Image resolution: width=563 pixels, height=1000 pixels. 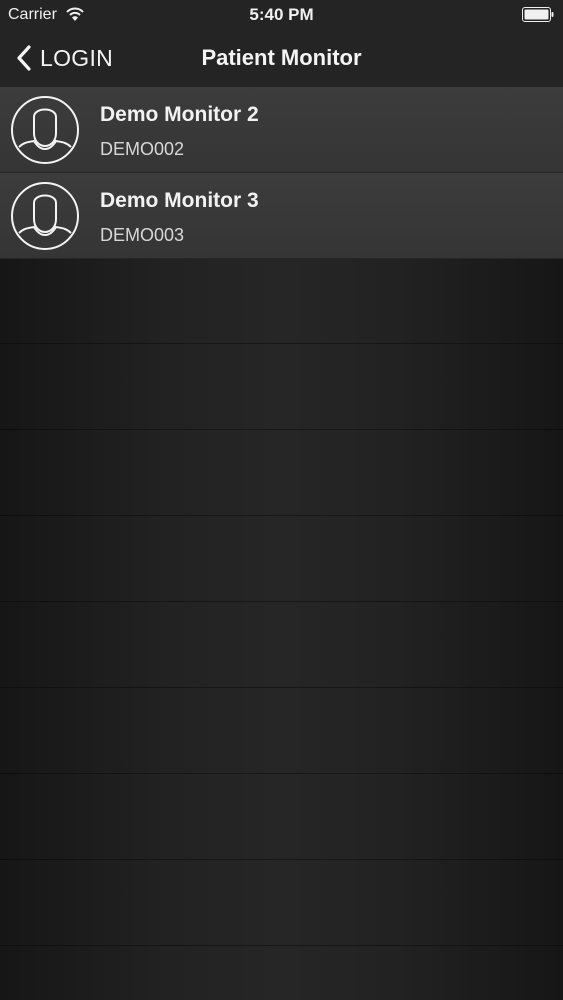 I want to click on page-title: Patient Monitor, so click(x=281, y=57).